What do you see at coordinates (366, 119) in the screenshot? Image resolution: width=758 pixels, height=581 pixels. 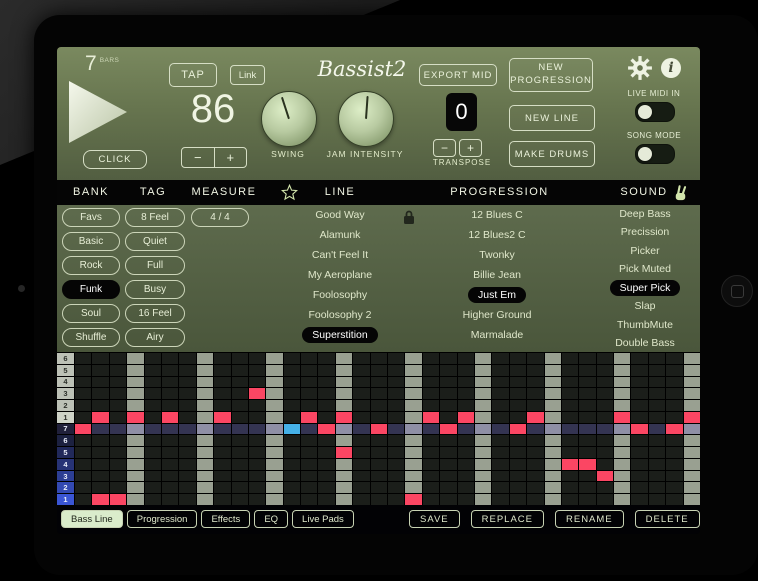 I see `jam-intensity-knob` at bounding box center [366, 119].